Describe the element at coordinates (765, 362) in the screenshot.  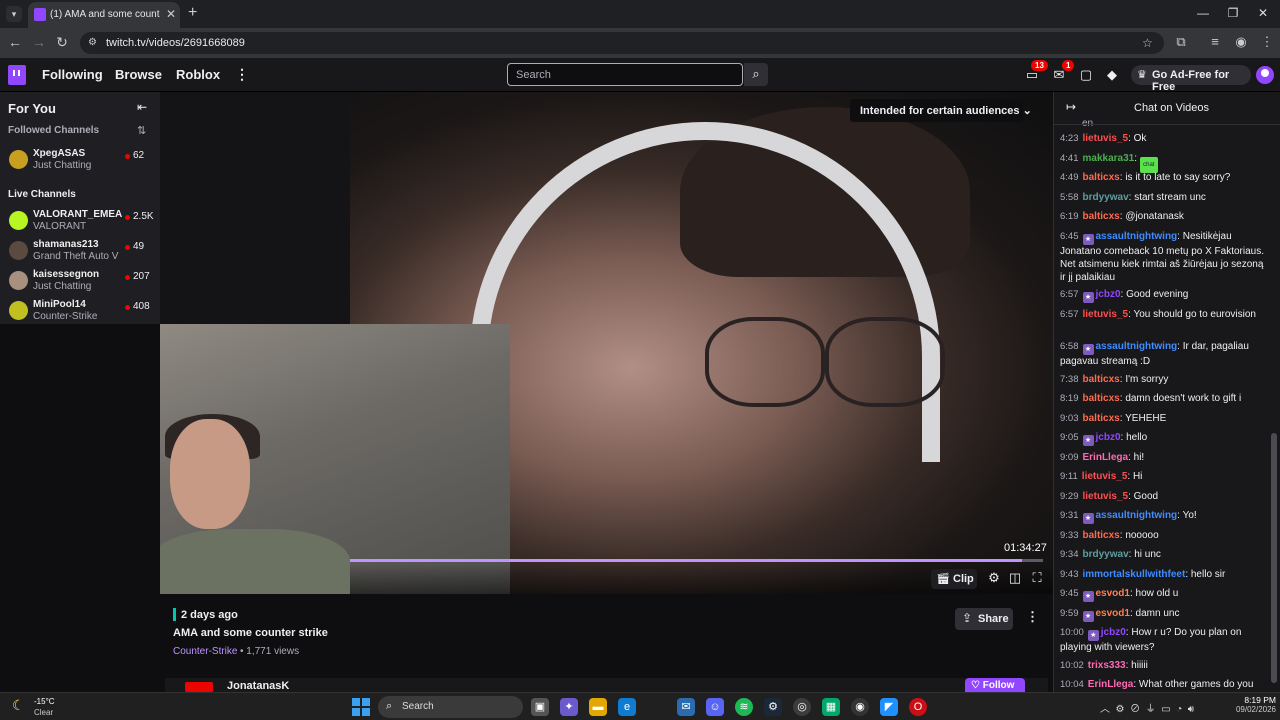
I see `video-glasses-left` at that location.